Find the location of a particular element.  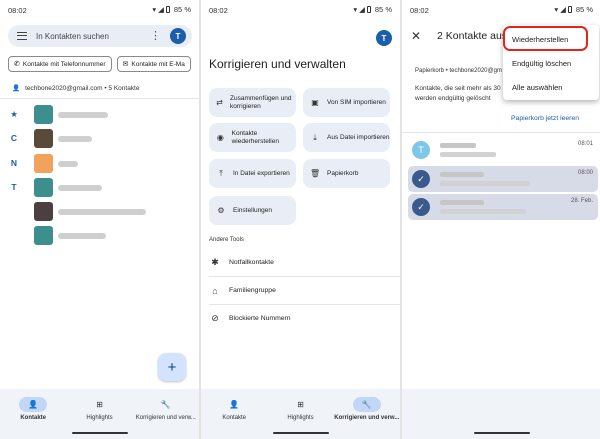

section-heading: Andere Tools is located at coordinates (226, 240).